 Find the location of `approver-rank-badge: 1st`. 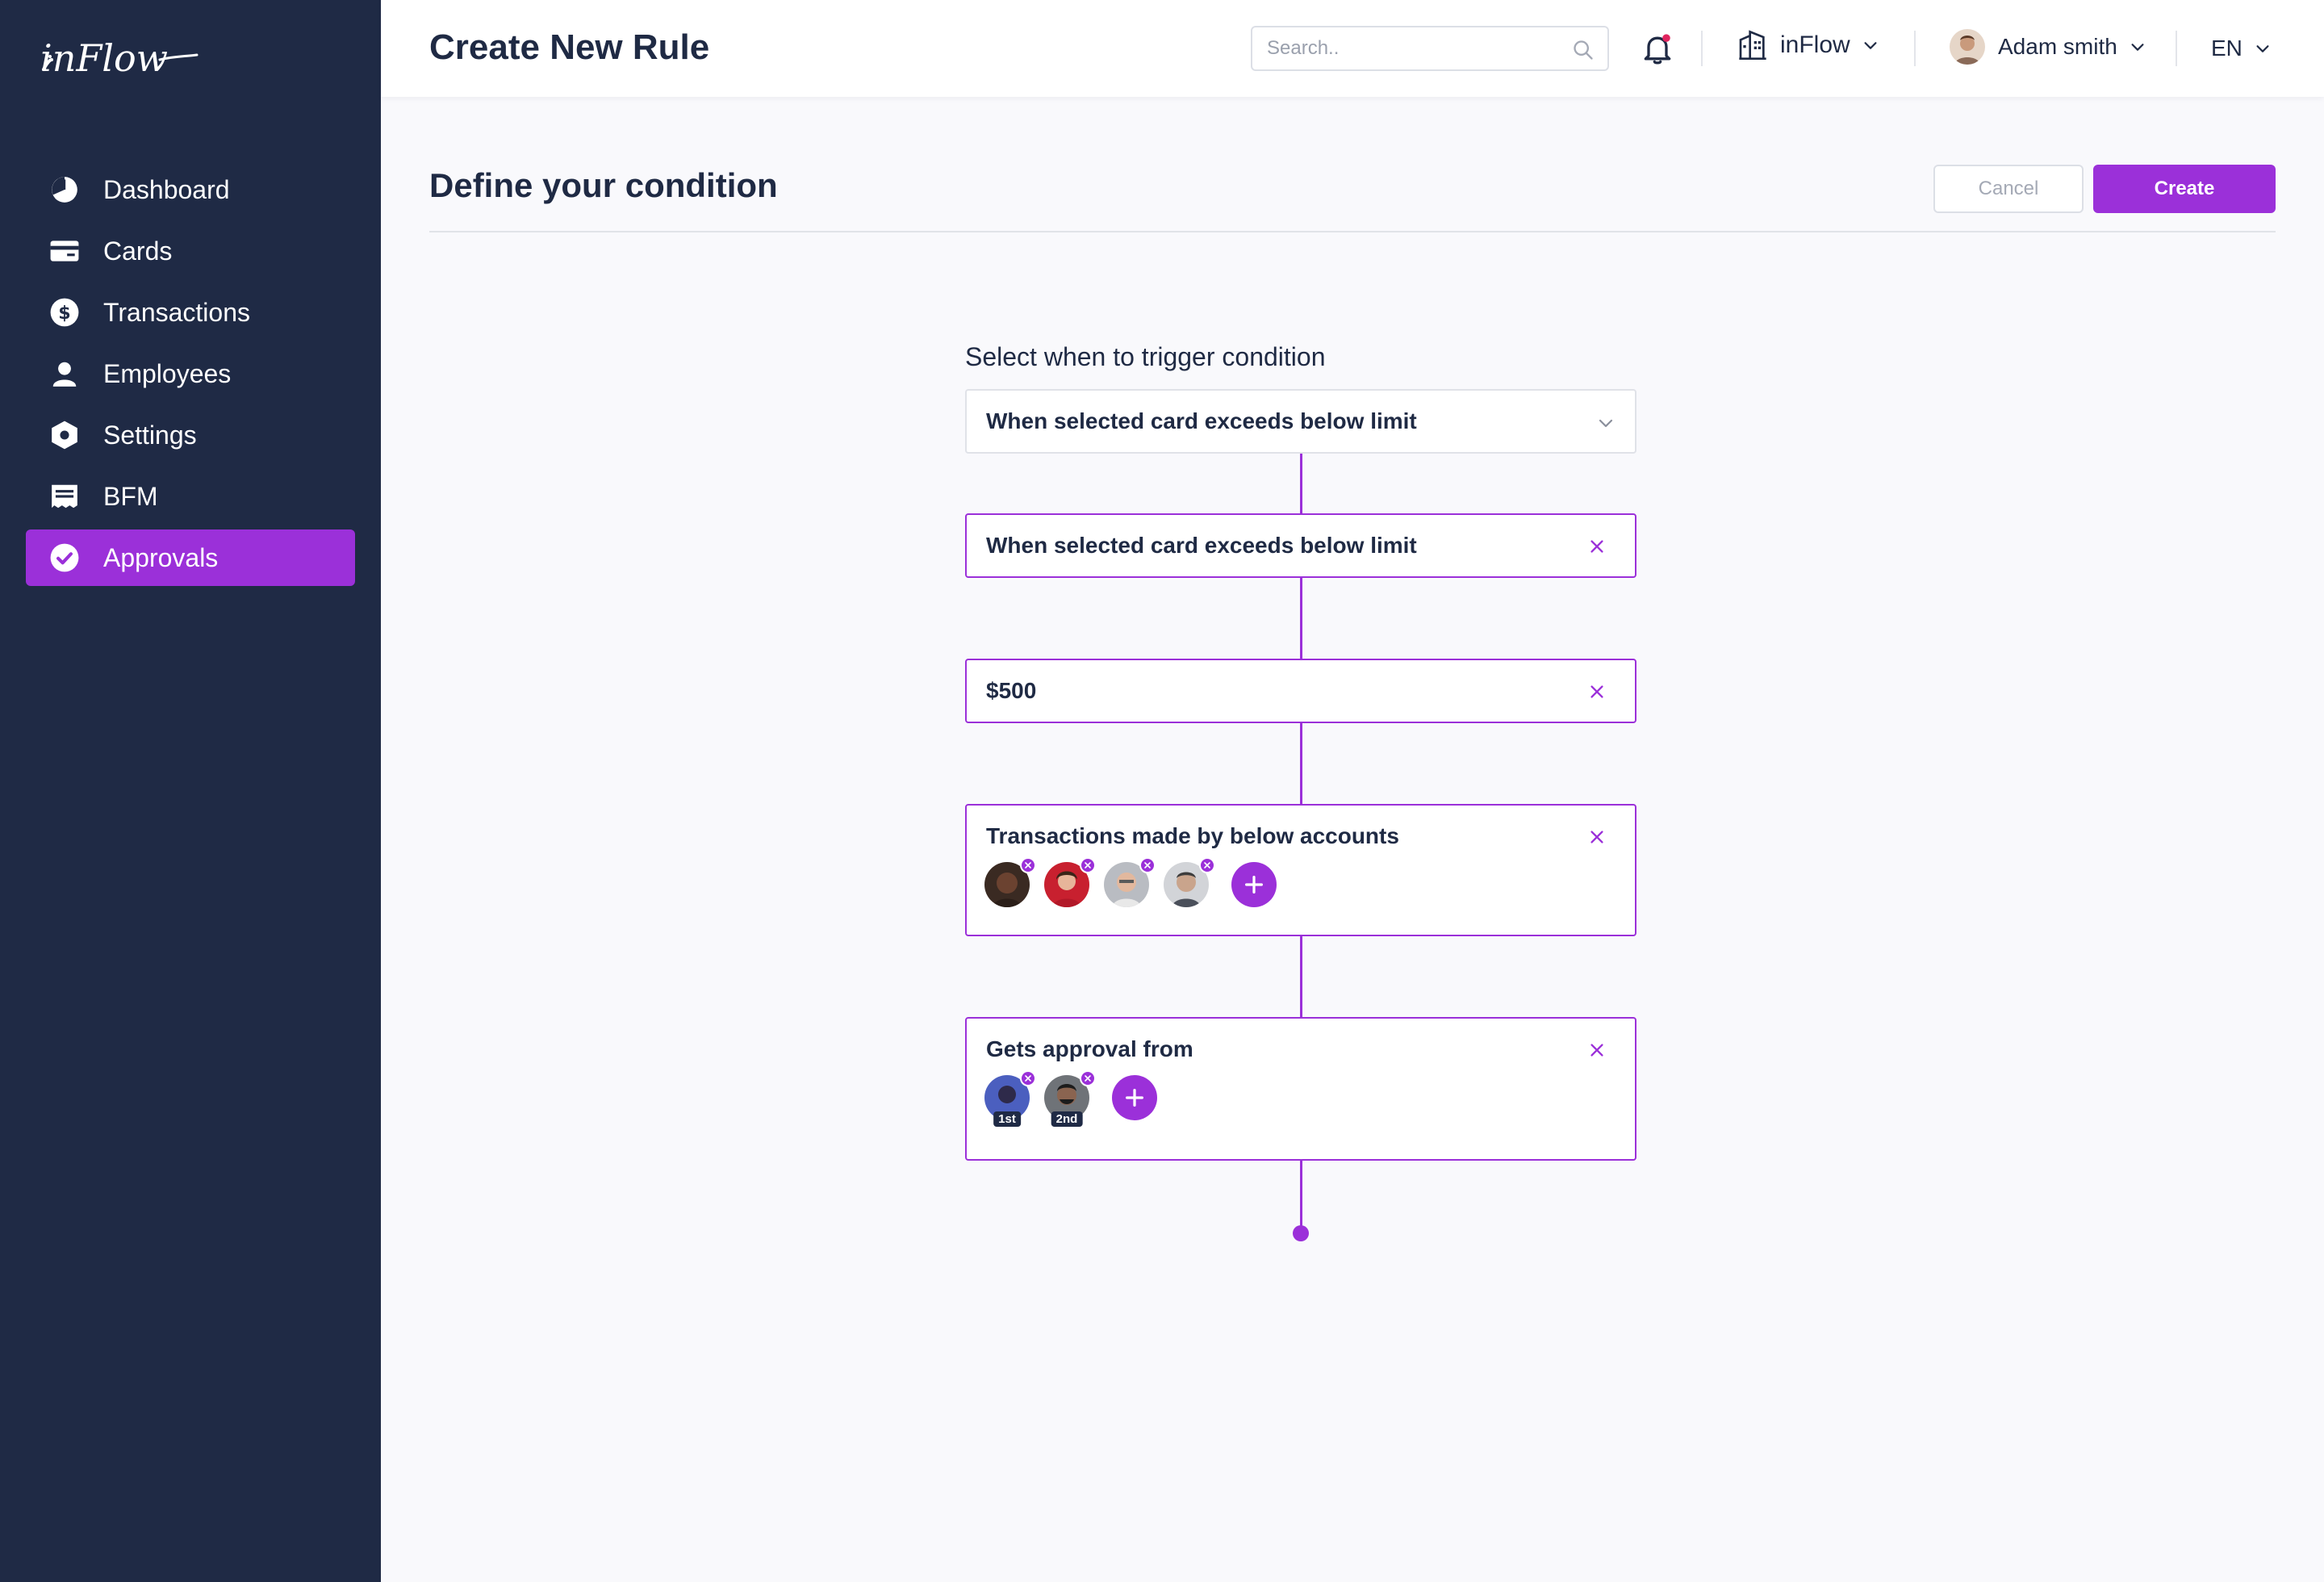

approver-rank-badge: 1st is located at coordinates (1007, 1119).